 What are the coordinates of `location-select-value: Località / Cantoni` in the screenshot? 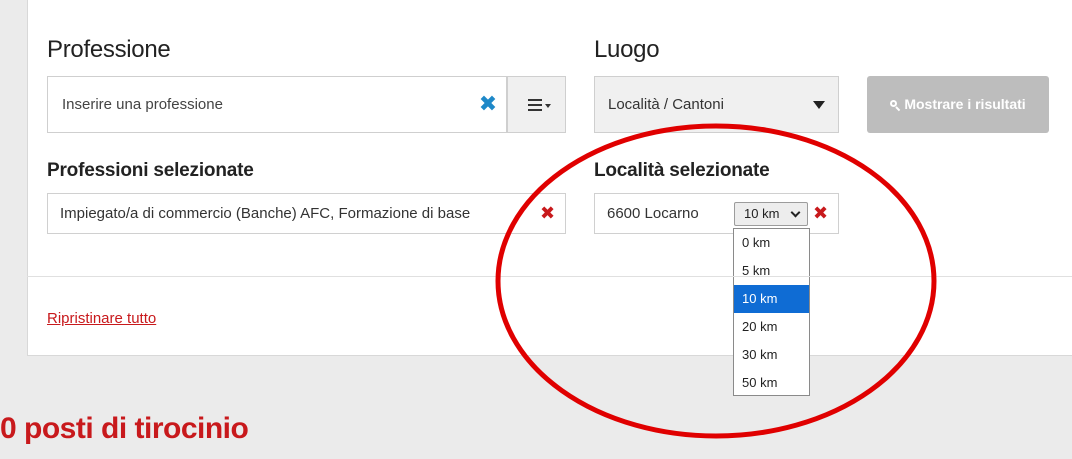 It's located at (666, 104).